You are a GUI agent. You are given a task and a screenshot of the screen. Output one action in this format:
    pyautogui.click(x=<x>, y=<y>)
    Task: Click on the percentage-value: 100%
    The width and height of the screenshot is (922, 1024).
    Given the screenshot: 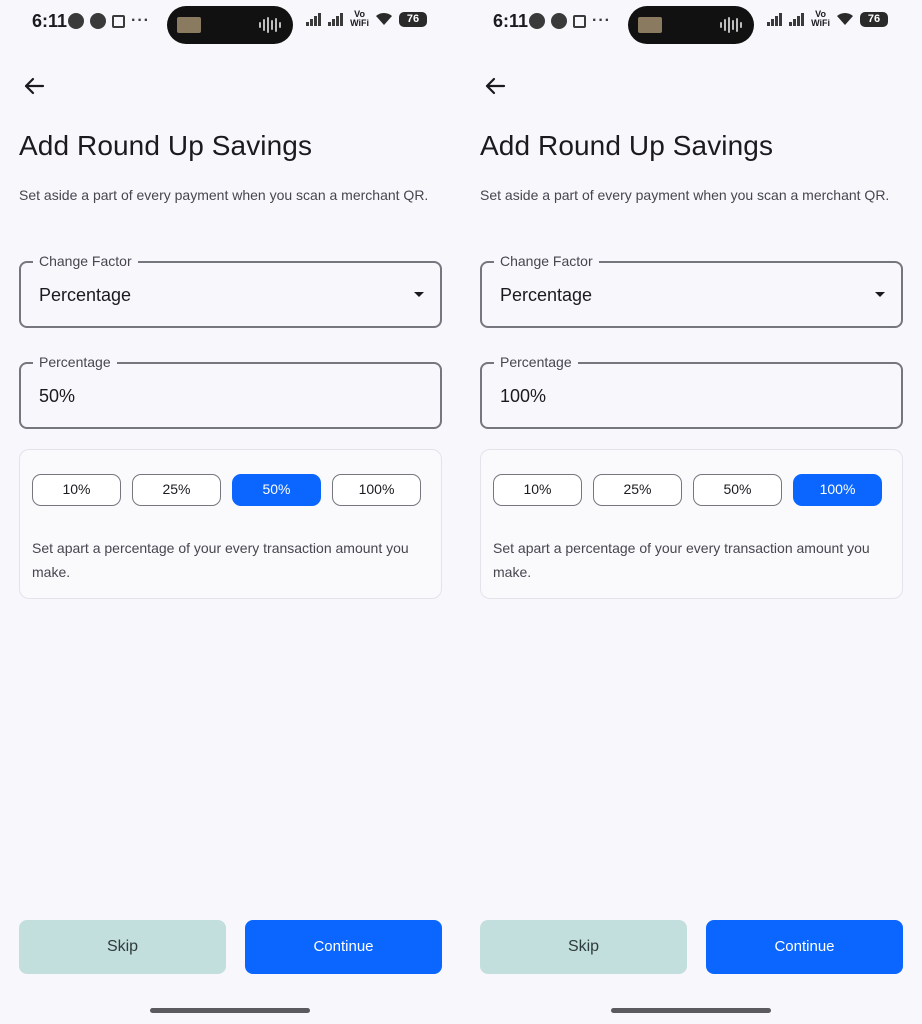 What is the action you would take?
    pyautogui.click(x=523, y=396)
    